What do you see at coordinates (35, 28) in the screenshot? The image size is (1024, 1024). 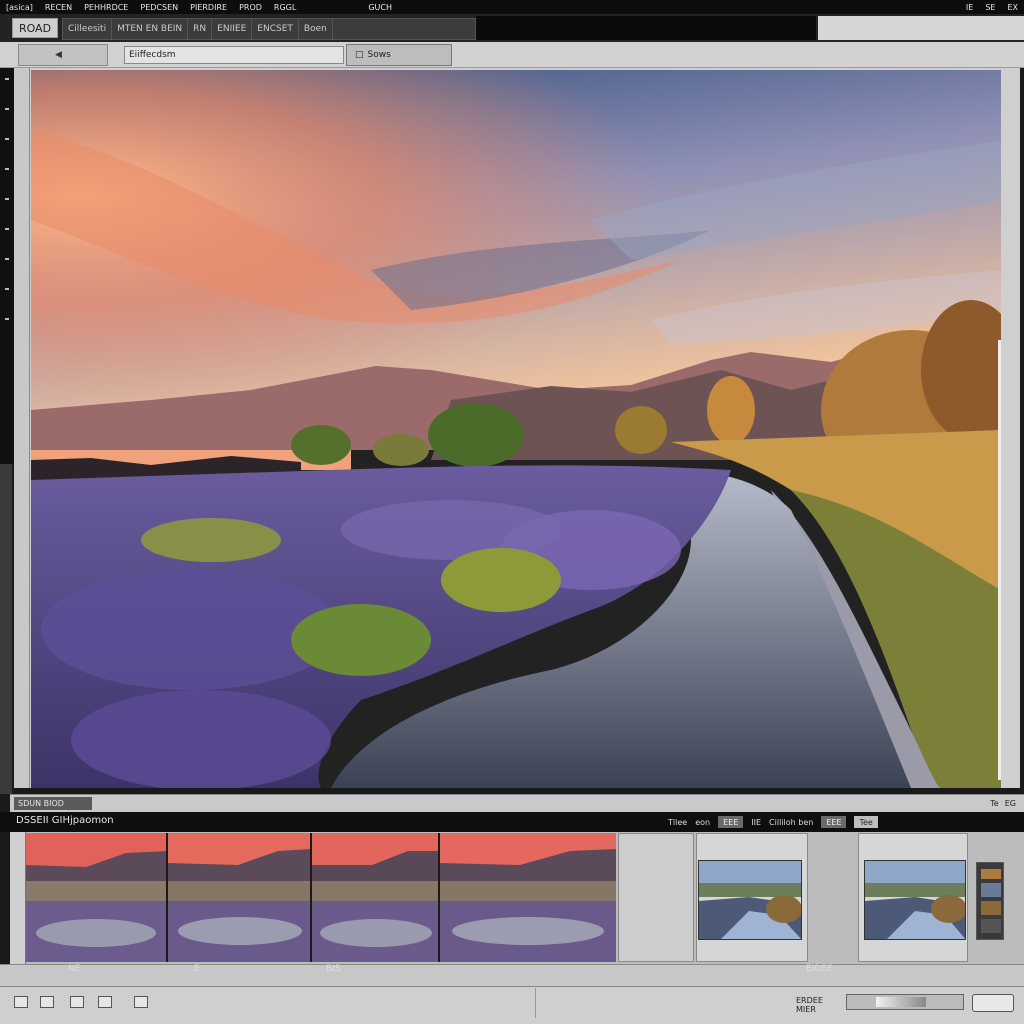 I see `tab-active: ROAD` at bounding box center [35, 28].